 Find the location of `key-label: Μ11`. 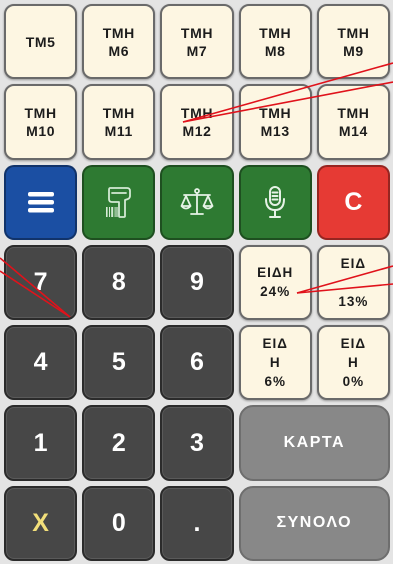

key-label: Μ11 is located at coordinates (118, 130).